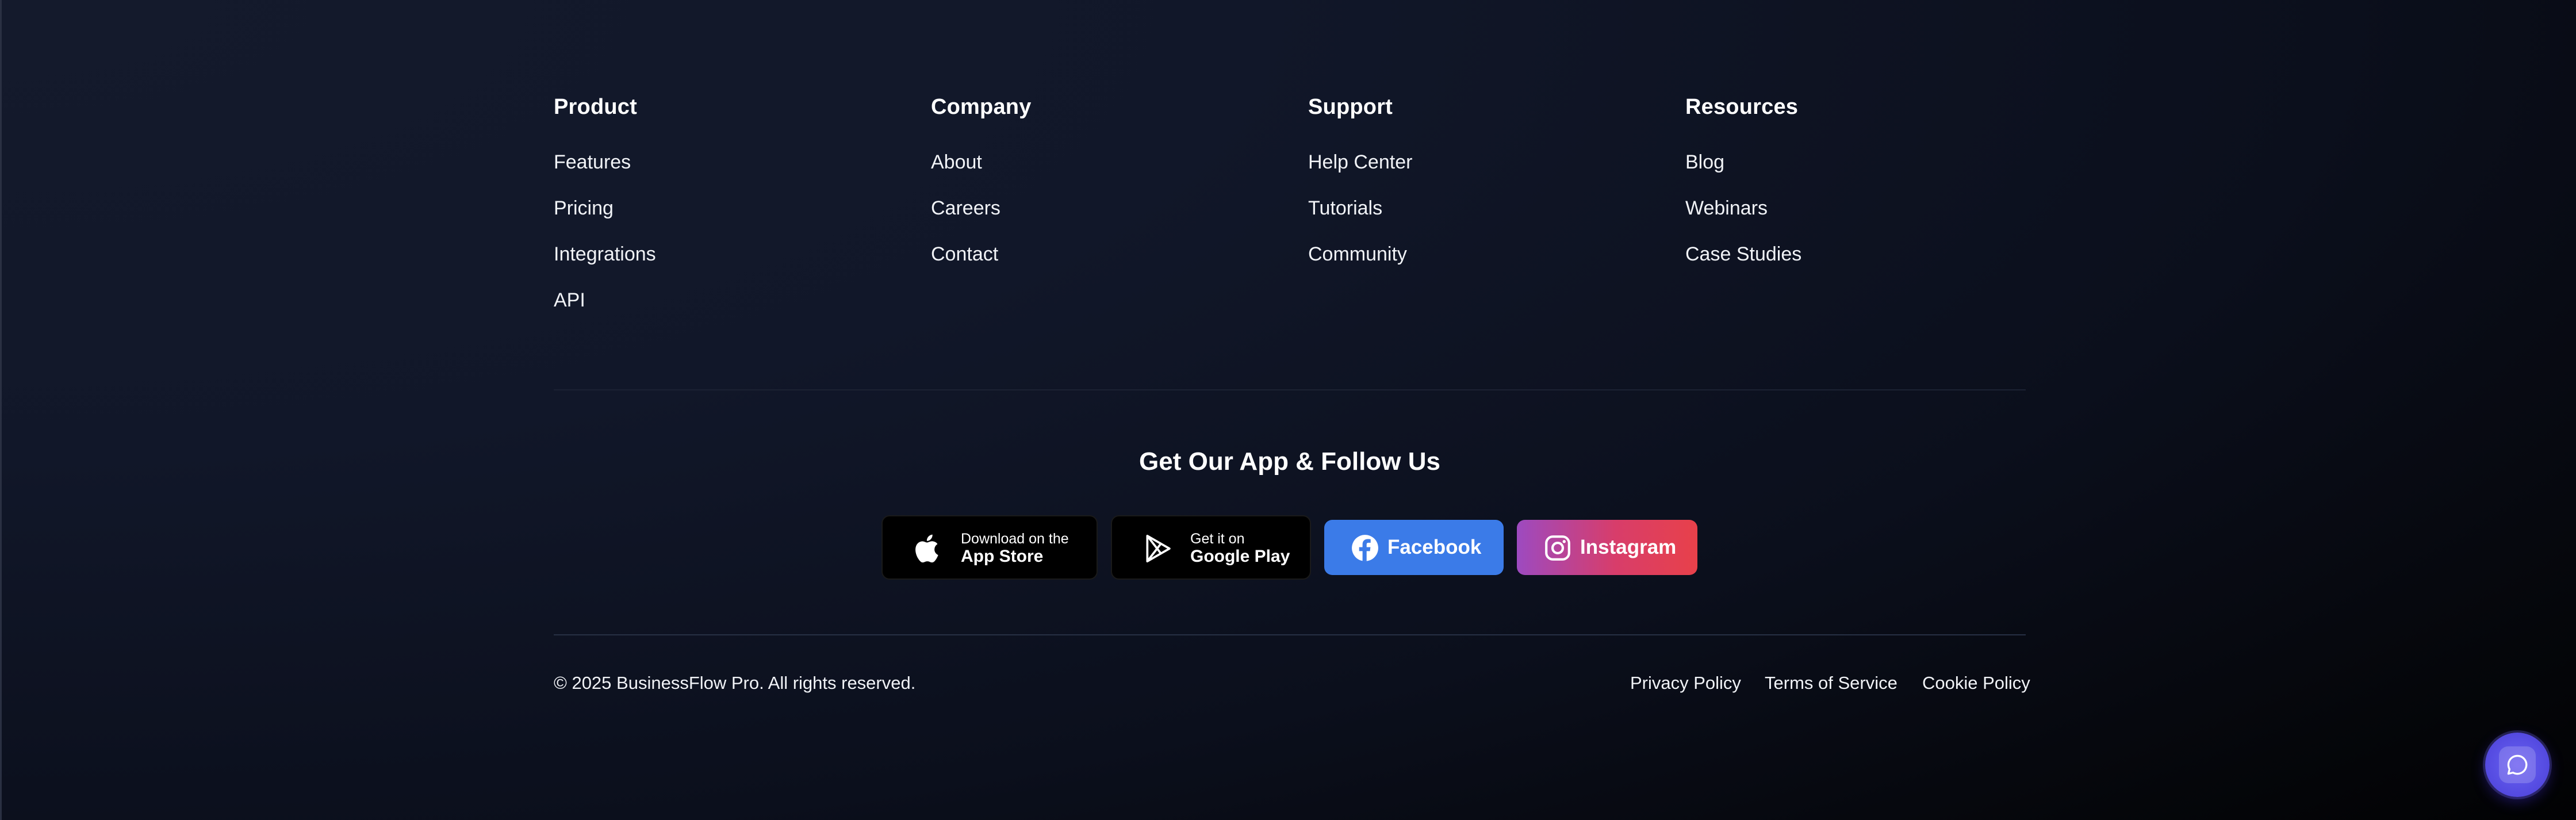 Image resolution: width=2576 pixels, height=820 pixels. I want to click on footer-link-pricing: Pricing, so click(584, 208).